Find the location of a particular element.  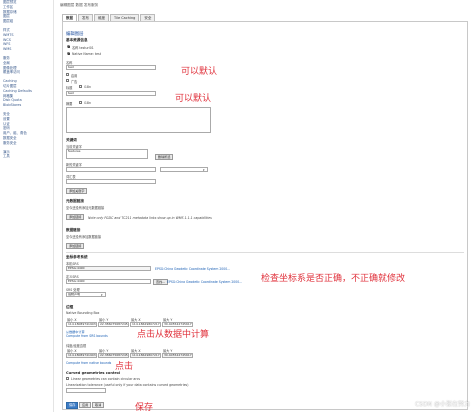

tab-tile-caching: Tile Caching is located at coordinates (125, 17).